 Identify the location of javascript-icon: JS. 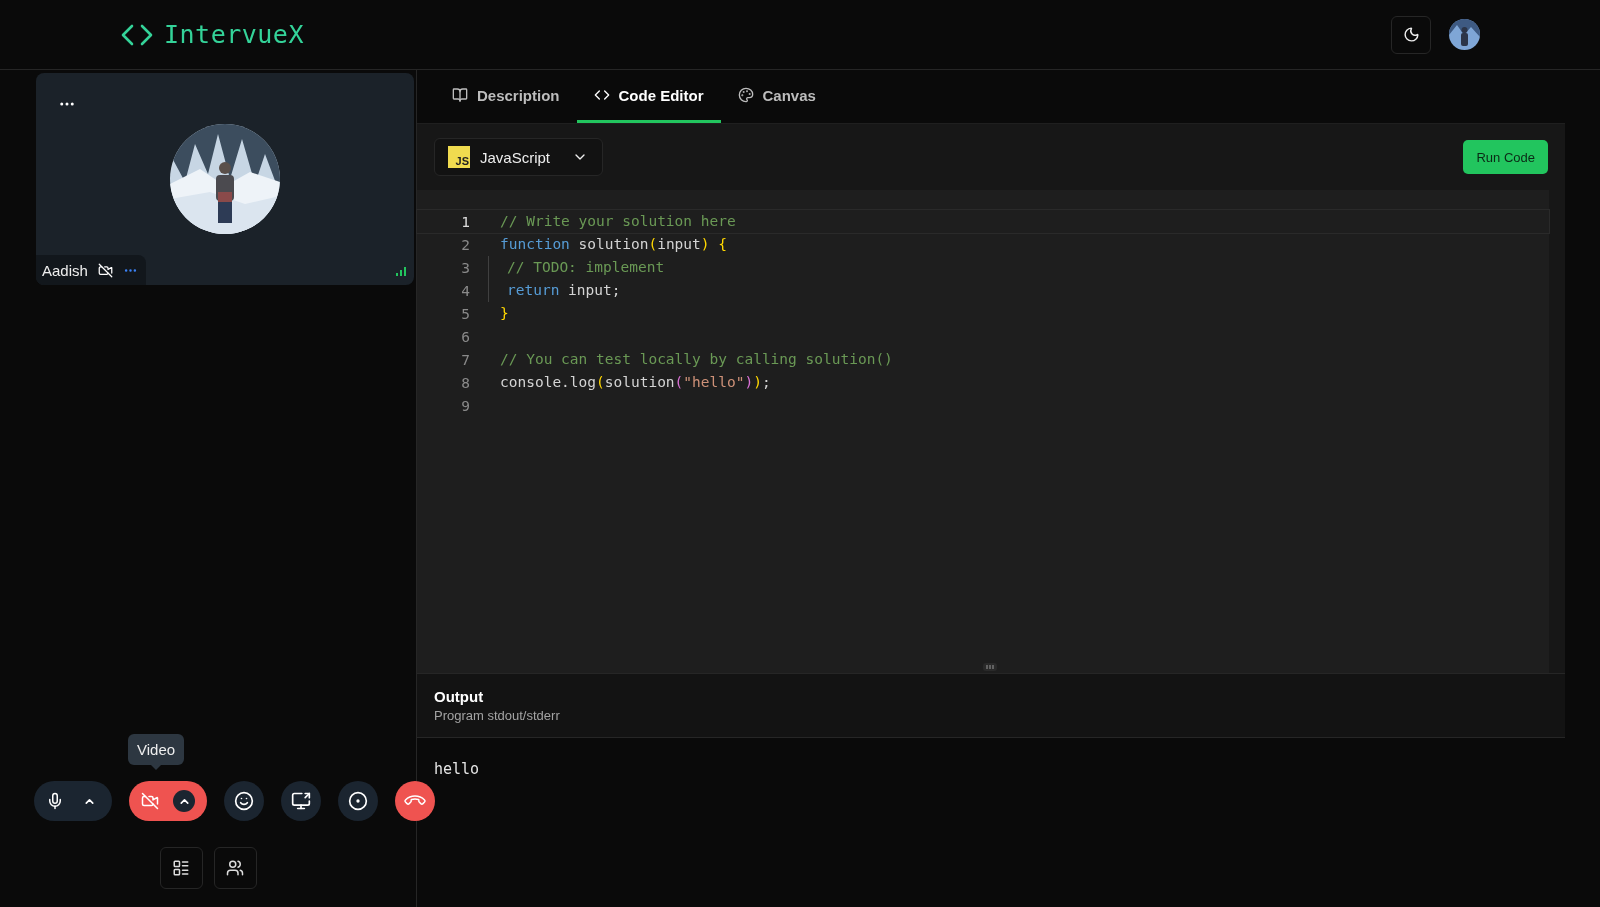
(459, 157).